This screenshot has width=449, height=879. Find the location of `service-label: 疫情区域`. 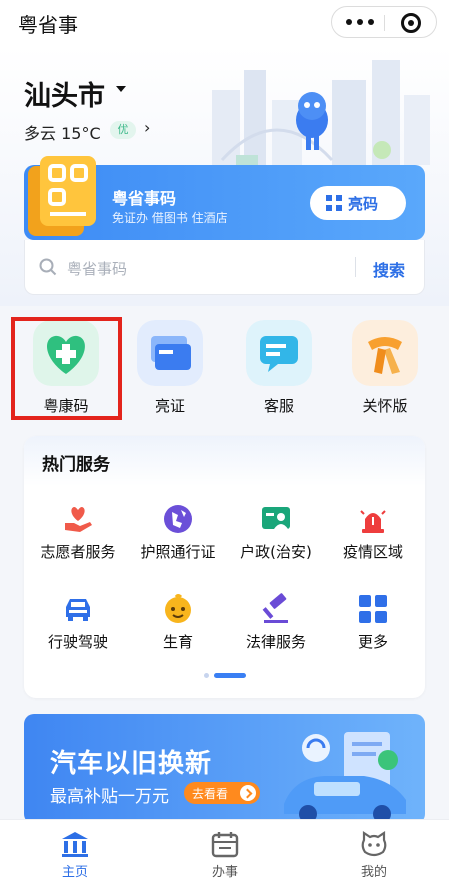

service-label: 疫情区域 is located at coordinates (372, 552).